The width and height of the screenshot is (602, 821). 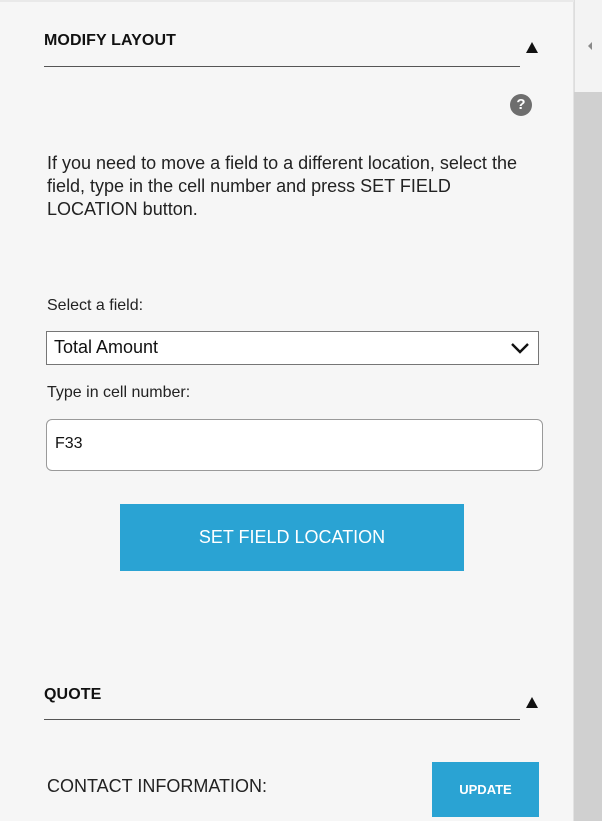 What do you see at coordinates (485, 789) in the screenshot?
I see `update-button: UPDATE` at bounding box center [485, 789].